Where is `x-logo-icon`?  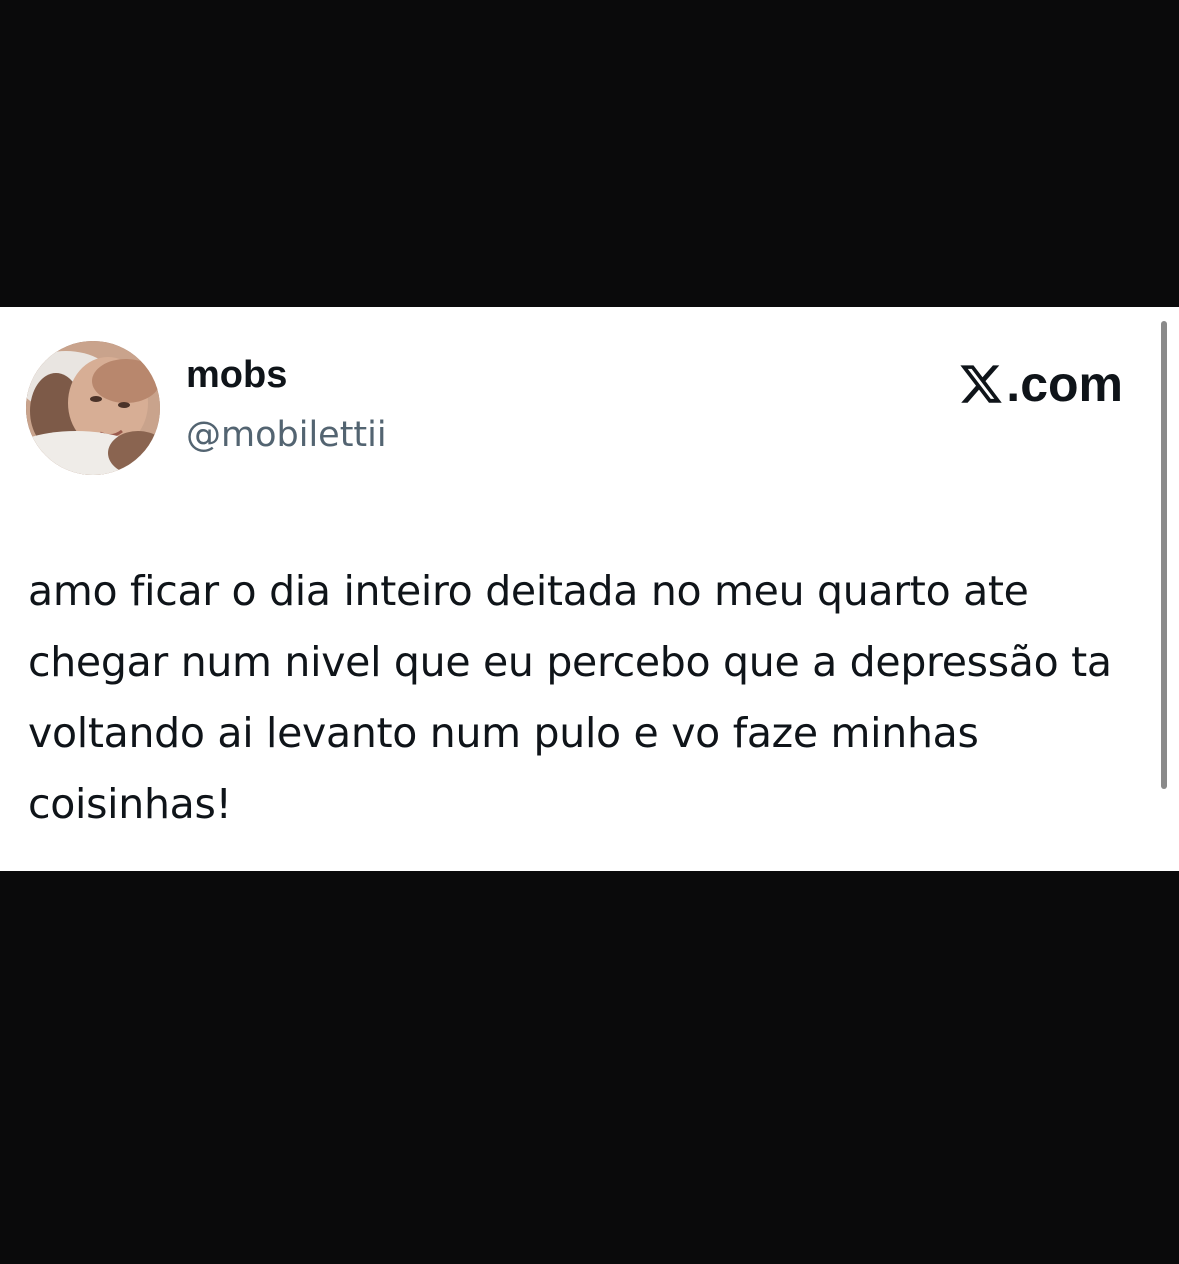 x-logo-icon is located at coordinates (981, 384).